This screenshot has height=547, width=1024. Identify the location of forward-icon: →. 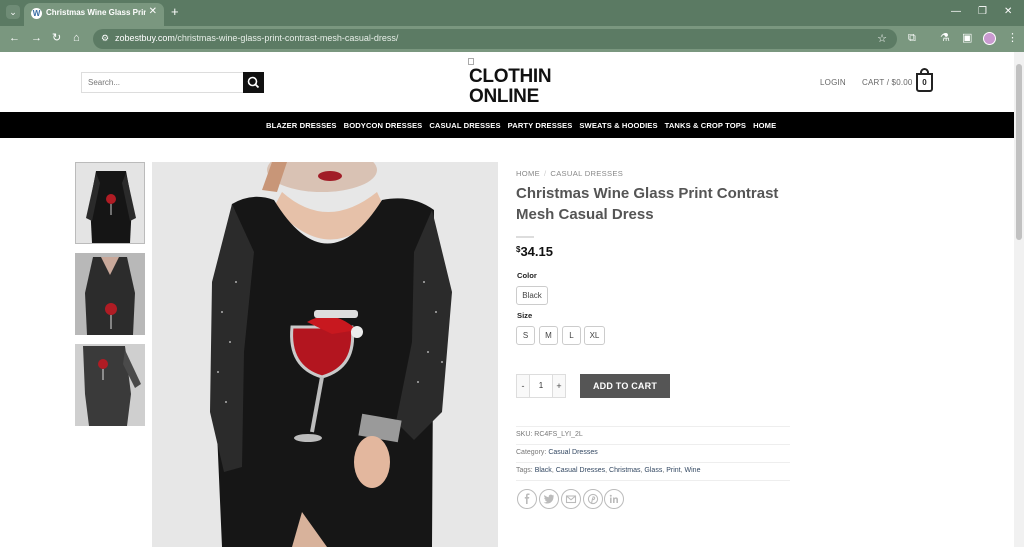
(36, 38).